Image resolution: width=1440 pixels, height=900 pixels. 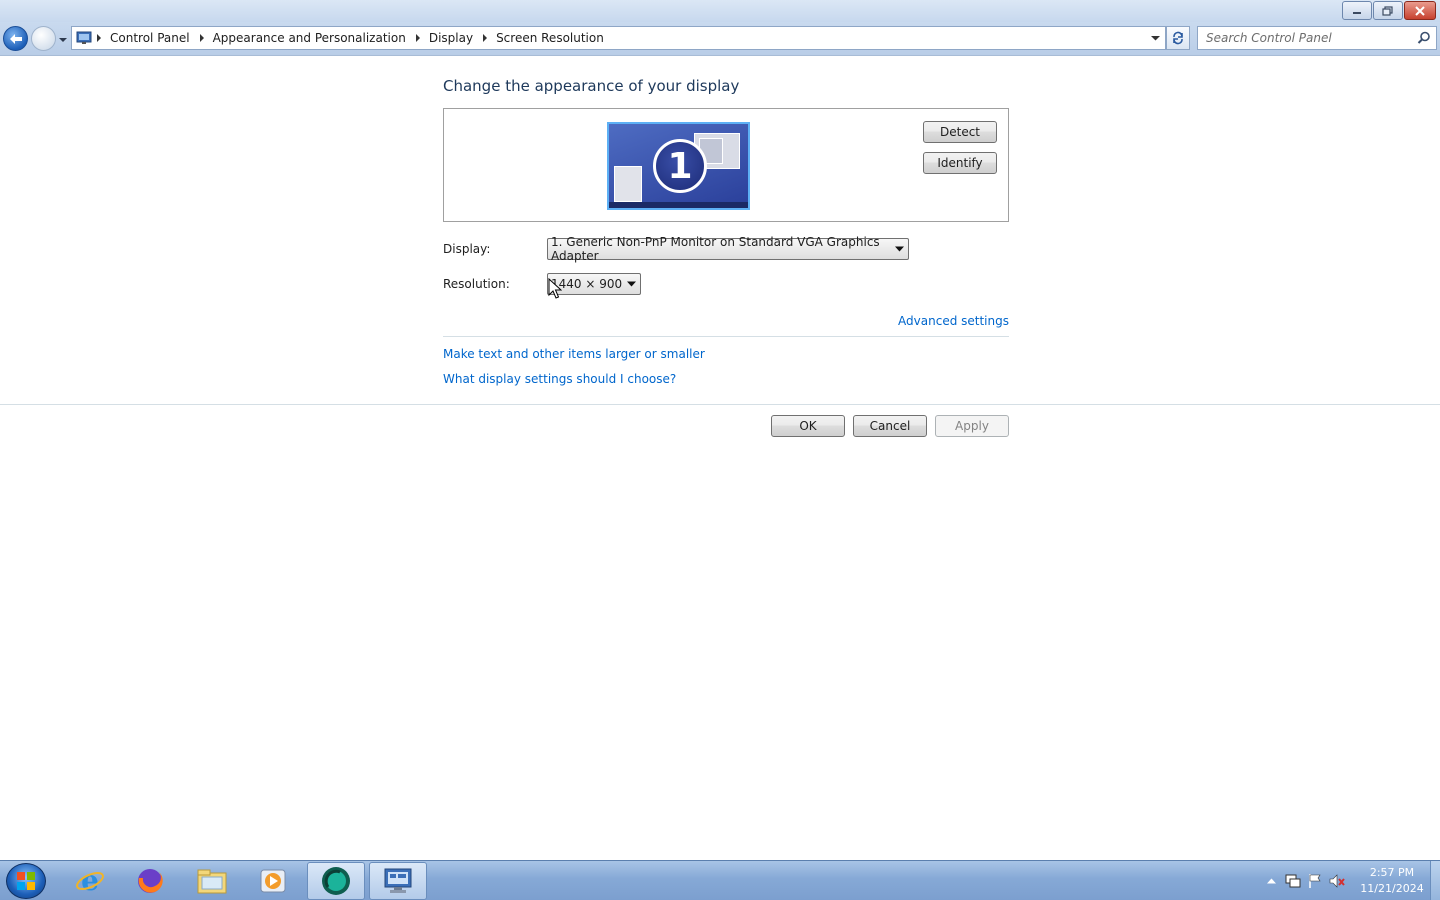 I want to click on taskbar-app, so click(x=336, y=881).